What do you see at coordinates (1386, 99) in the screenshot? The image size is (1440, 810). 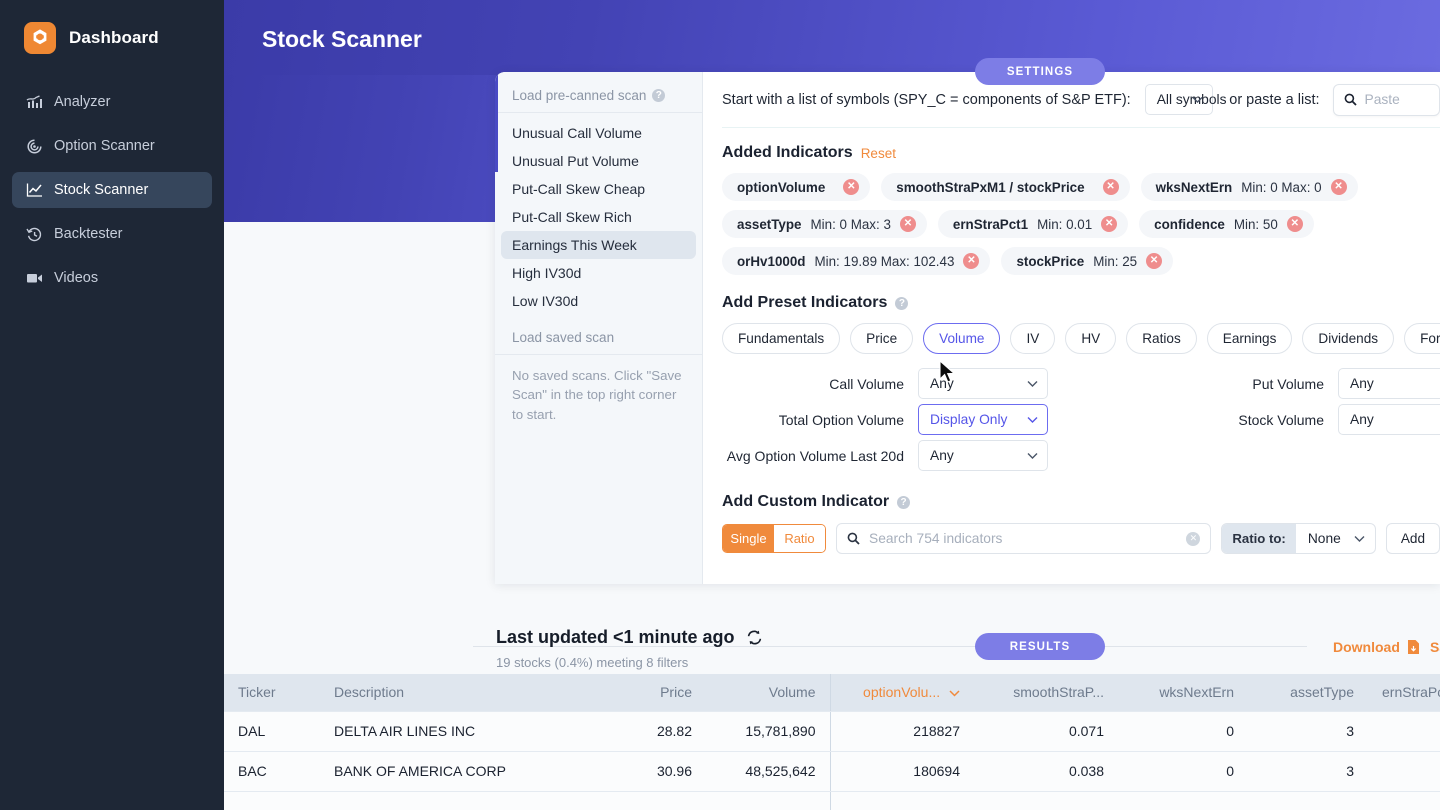 I see `paste-symbols-input: Paste` at bounding box center [1386, 99].